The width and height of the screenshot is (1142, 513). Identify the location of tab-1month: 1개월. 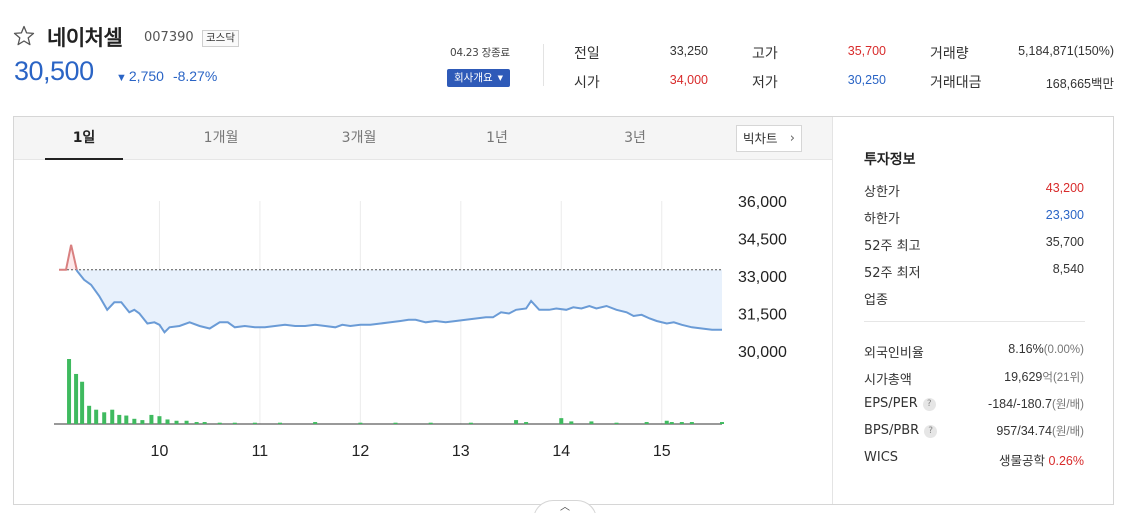
(221, 138).